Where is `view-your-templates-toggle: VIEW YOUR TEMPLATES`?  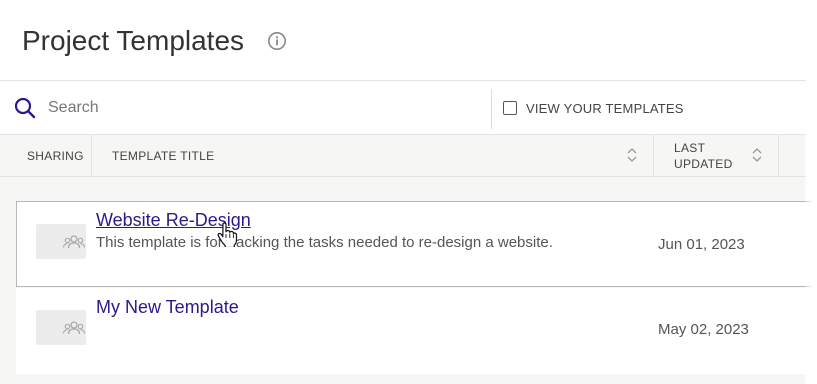
view-your-templates-toggle: VIEW YOUR TEMPLATES is located at coordinates (593, 108).